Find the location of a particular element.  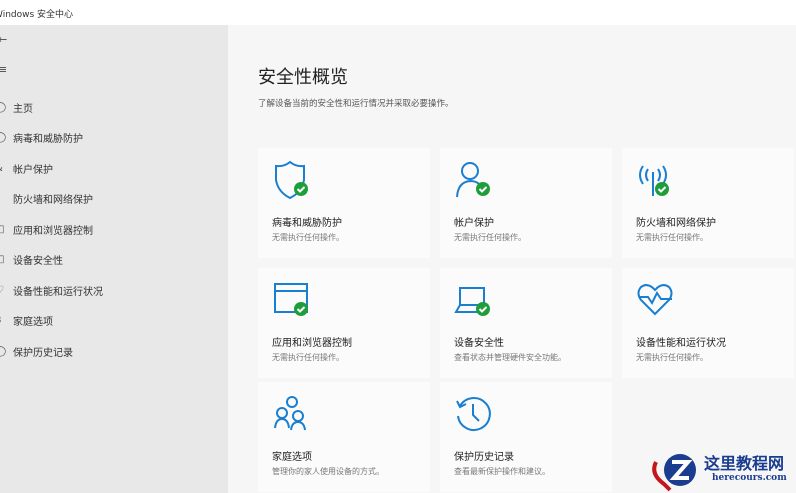

sidebar-item-history: ◯ 保护历史记录 is located at coordinates (114, 351).